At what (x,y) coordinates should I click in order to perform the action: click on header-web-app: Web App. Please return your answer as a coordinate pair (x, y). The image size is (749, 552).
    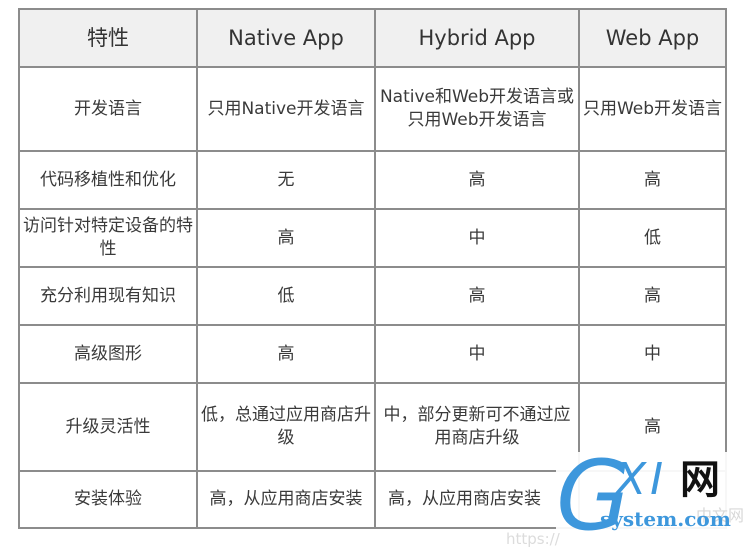
    Looking at the image, I should click on (652, 38).